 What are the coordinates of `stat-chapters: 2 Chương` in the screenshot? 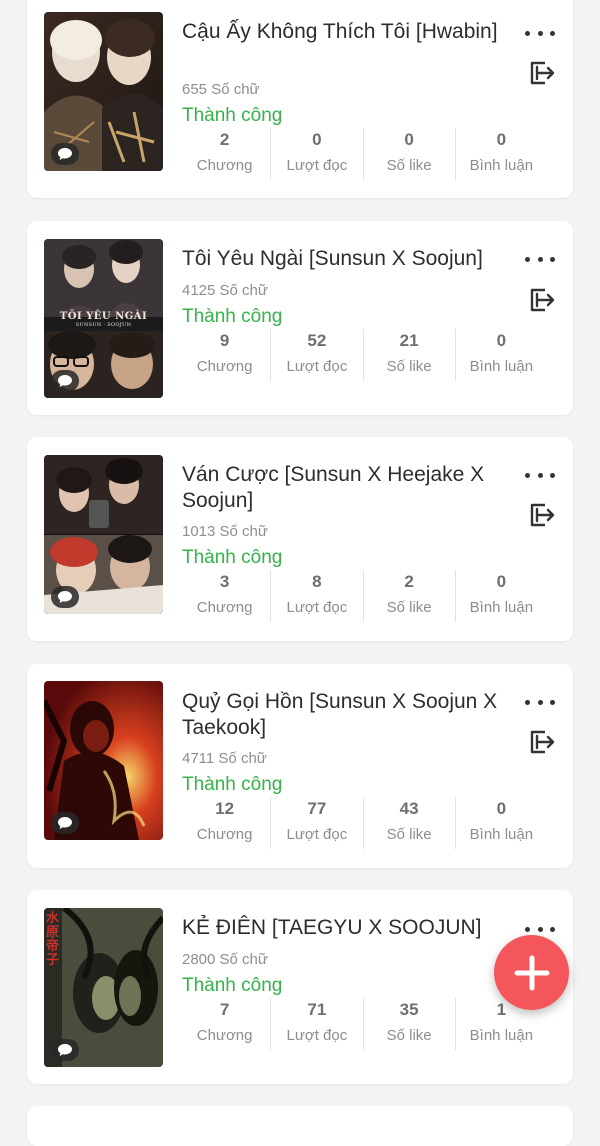 It's located at (224, 152).